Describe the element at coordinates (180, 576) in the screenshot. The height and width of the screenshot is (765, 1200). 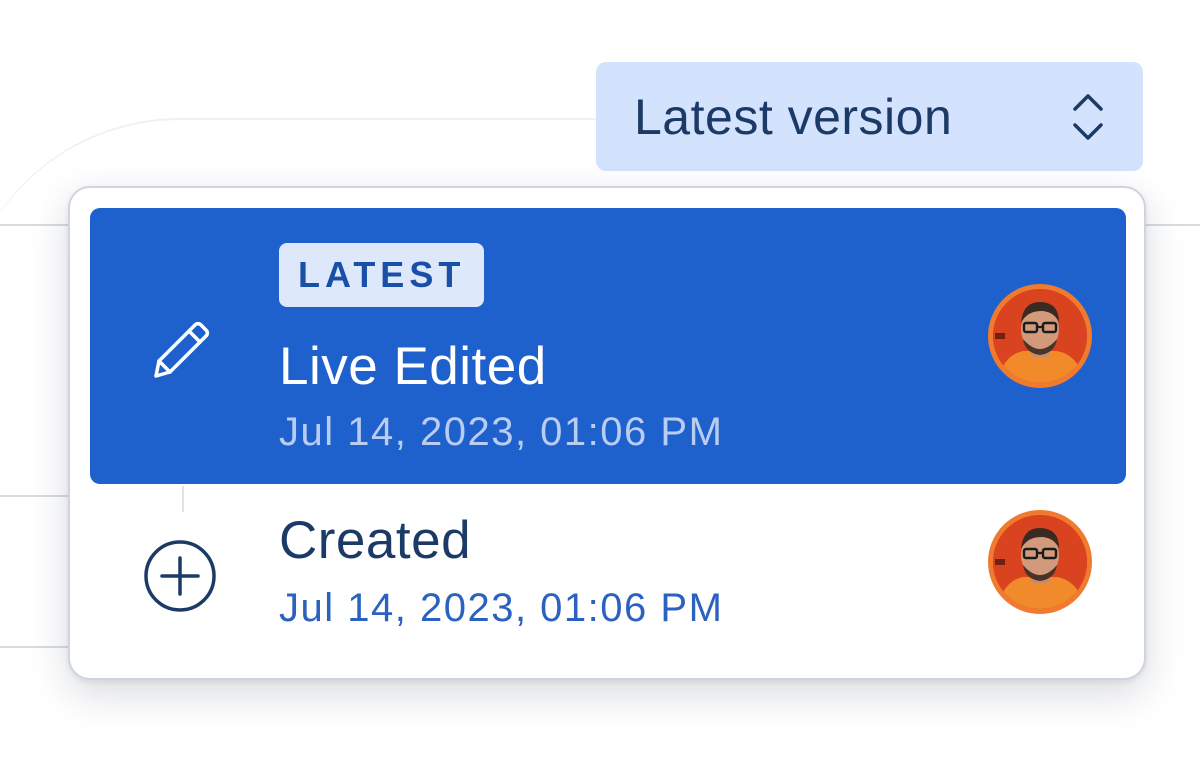
I see `plus-circle-icon` at that location.